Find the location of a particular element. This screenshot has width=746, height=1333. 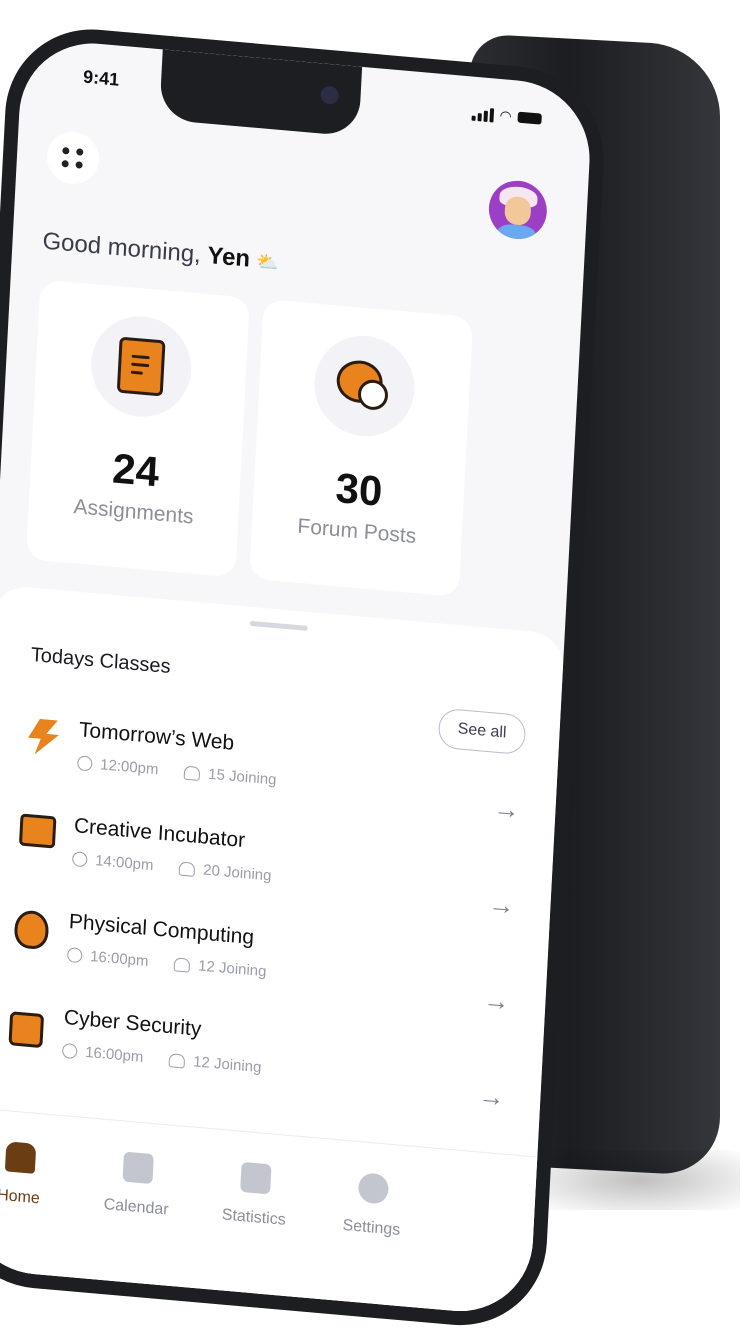

class-time: 12:00pm is located at coordinates (129, 767).